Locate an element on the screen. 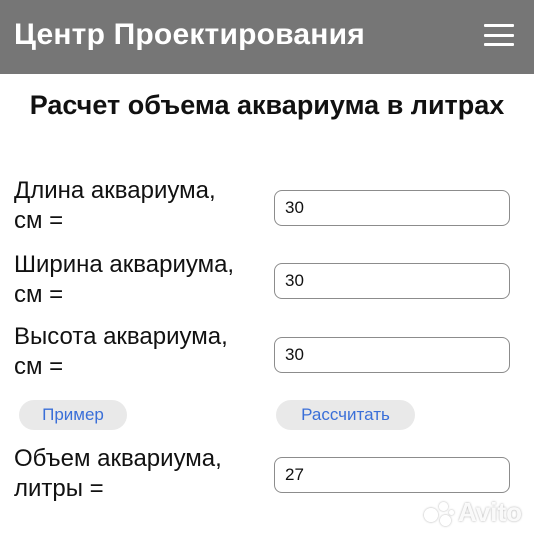 This screenshot has width=534, height=540. volume-label-line2: литры = is located at coordinates (59, 488).